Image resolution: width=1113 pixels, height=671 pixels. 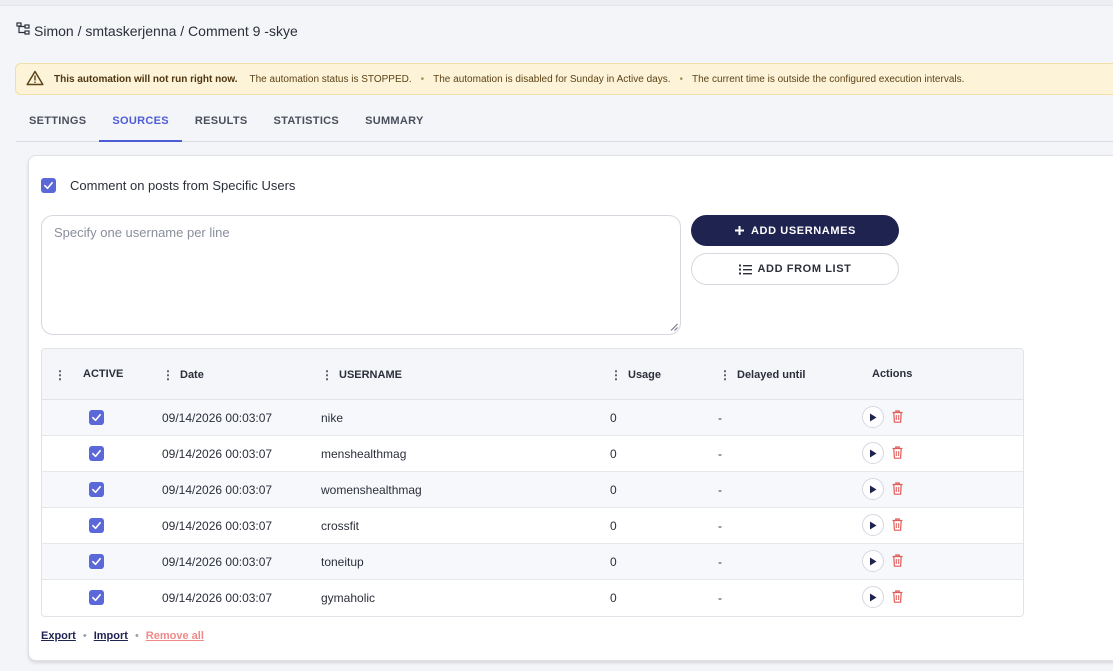 I want to click on add-usernames-label: ADD USERNAMES, so click(x=803, y=230).